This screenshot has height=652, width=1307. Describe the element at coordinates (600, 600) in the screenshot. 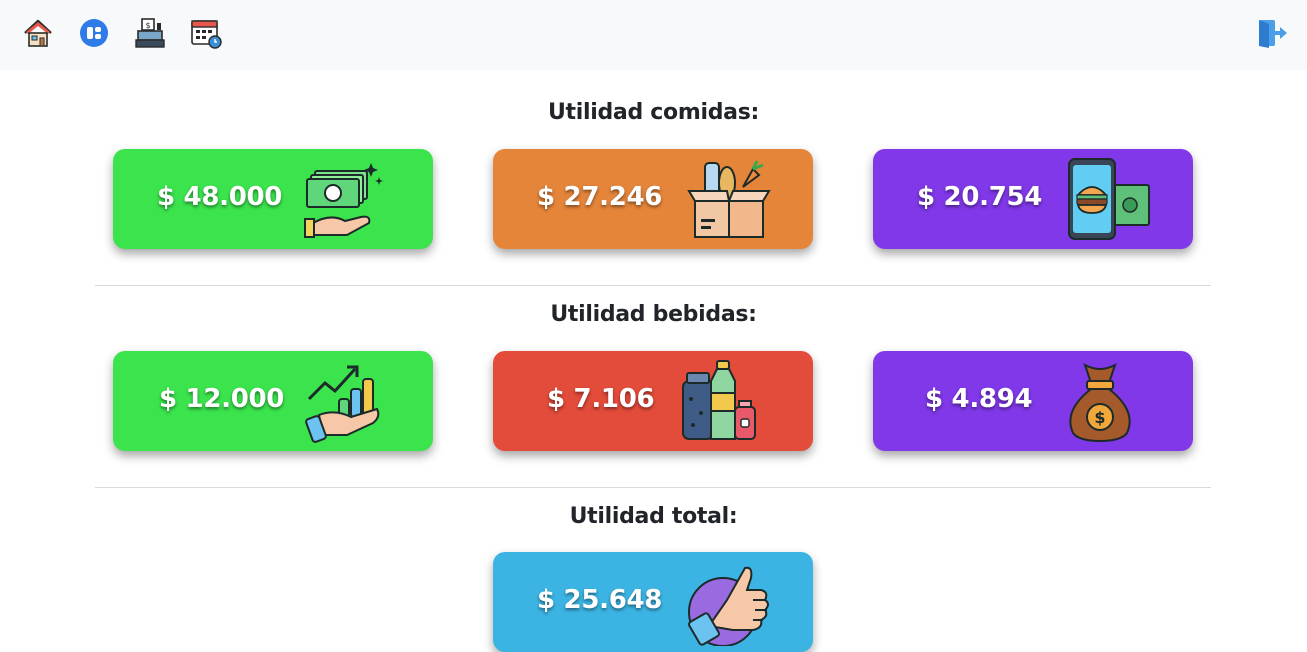

I see `amount-value: $ 25.648` at that location.